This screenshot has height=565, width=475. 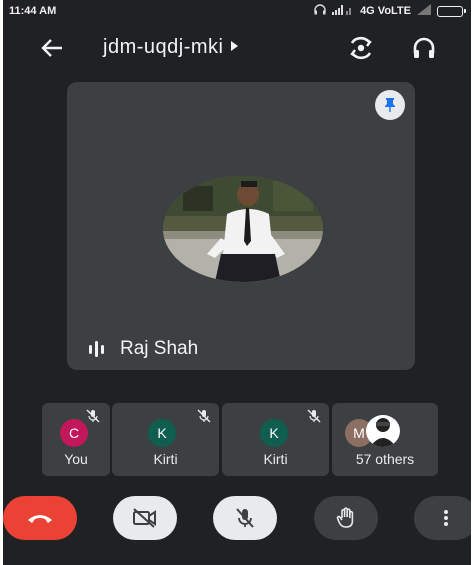 I want to click on speaker-label: Raj Shah, so click(x=143, y=349).